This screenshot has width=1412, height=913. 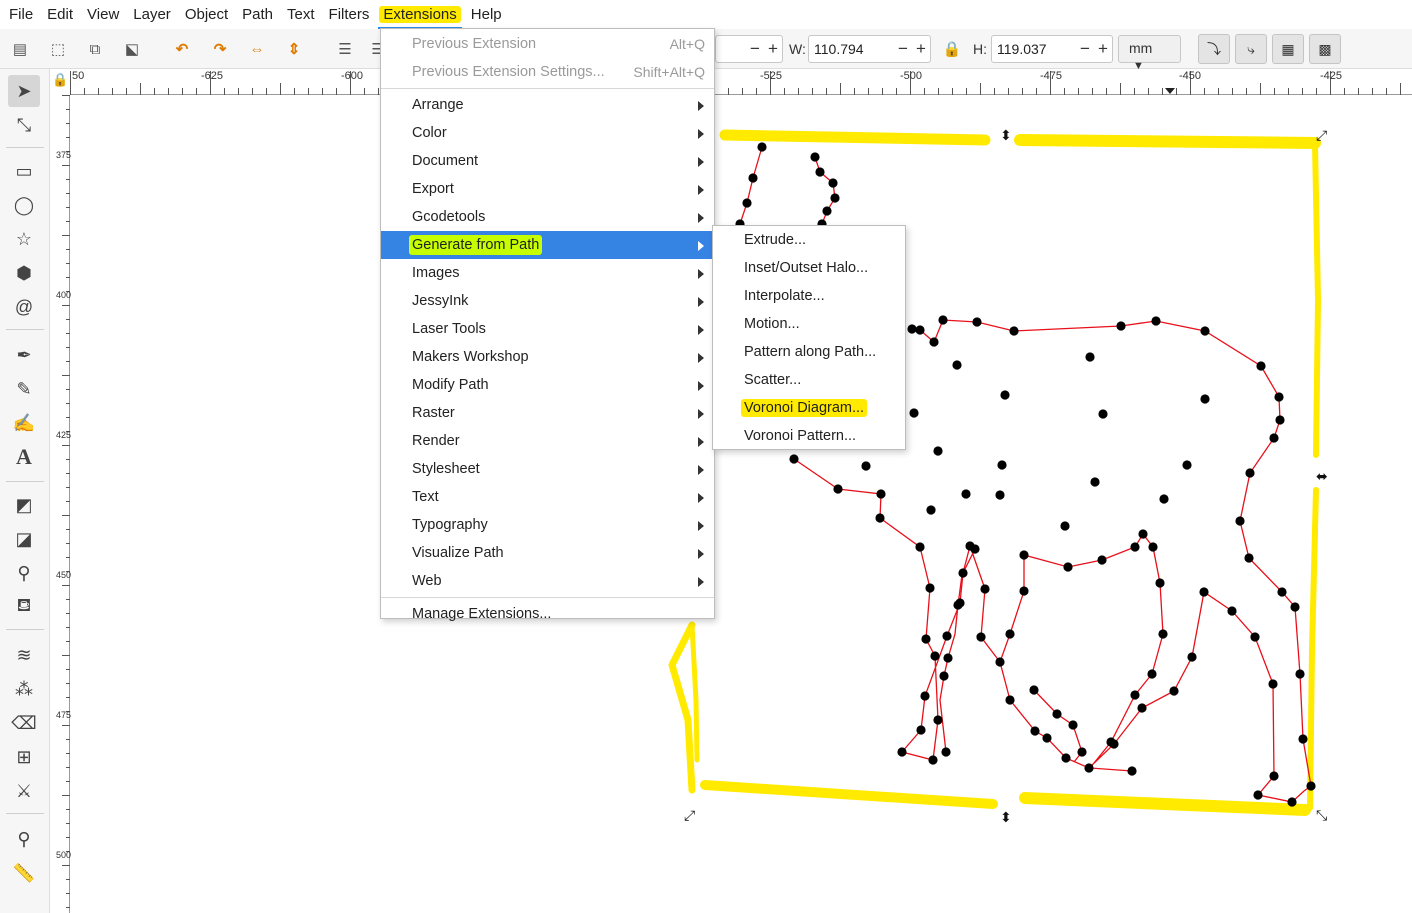 I want to click on h-spinbox: 119.037 − +, so click(x=1052, y=49).